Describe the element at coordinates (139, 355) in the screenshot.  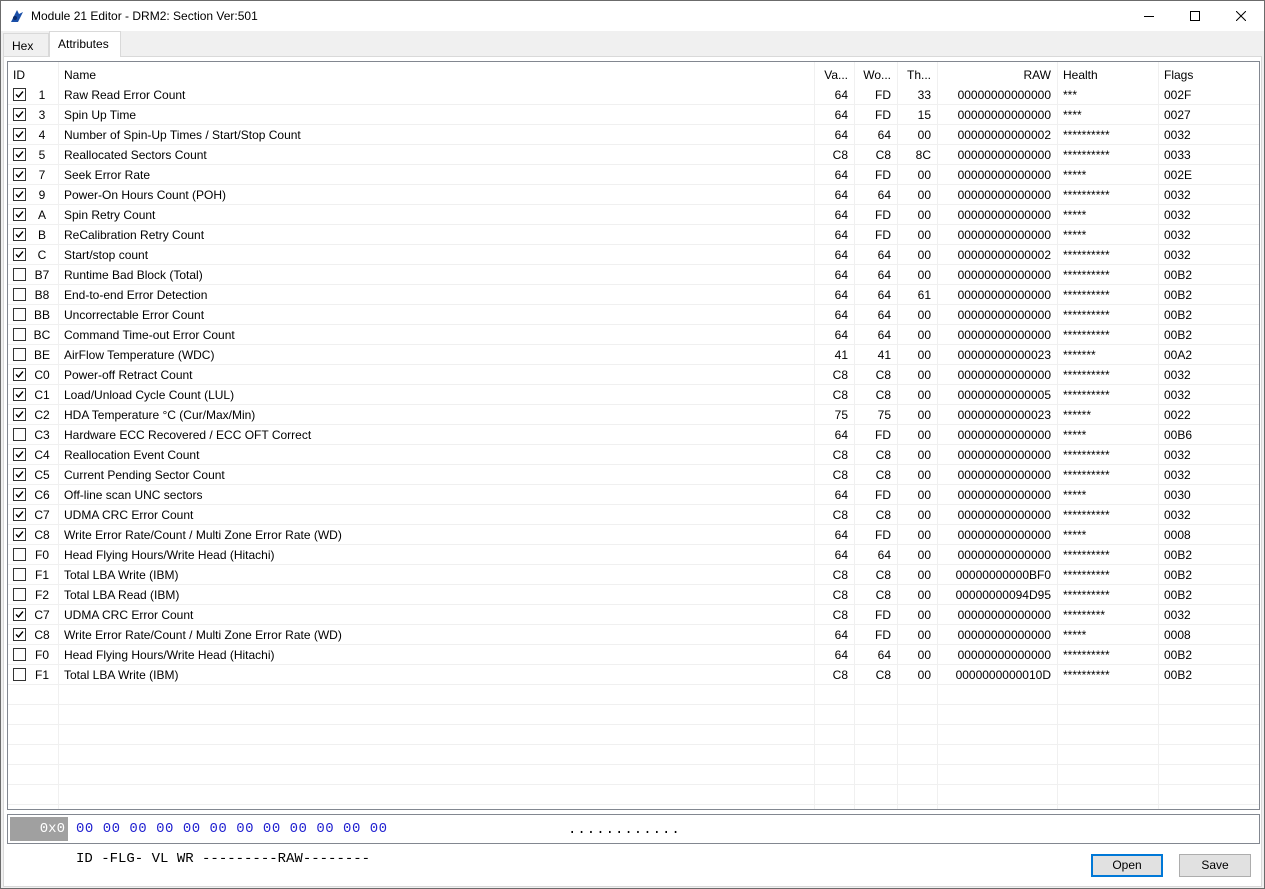
I see `attribute-name: AirFlow Temperature (WDC)` at that location.